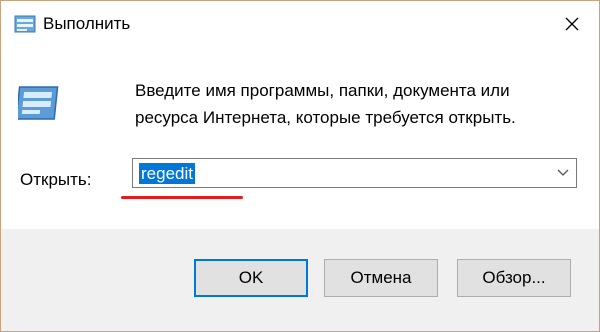 The height and width of the screenshot is (332, 600). Describe the element at coordinates (87, 23) in the screenshot. I see `window-title: Выполнить` at that location.